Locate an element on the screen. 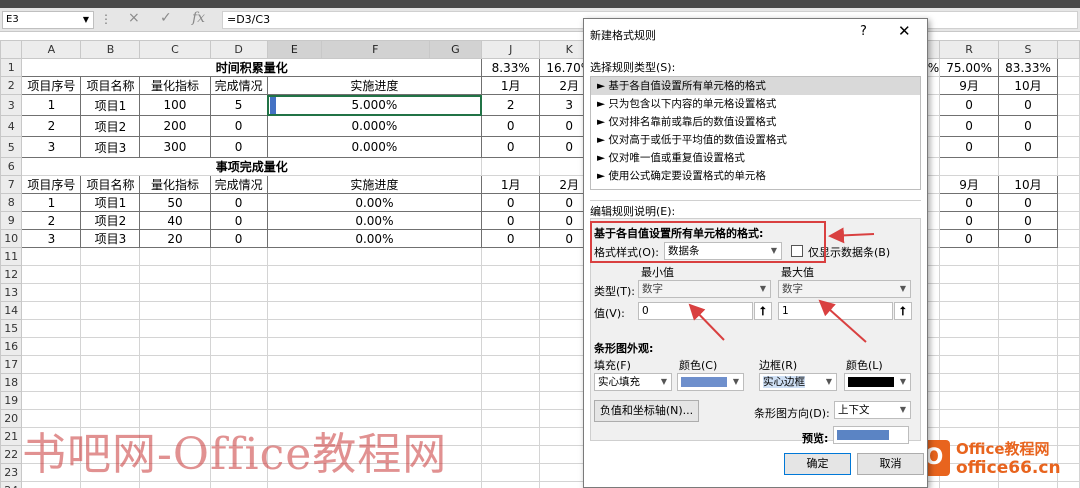 The height and width of the screenshot is (488, 1080). fill-color-picker: ▼ is located at coordinates (710, 382).